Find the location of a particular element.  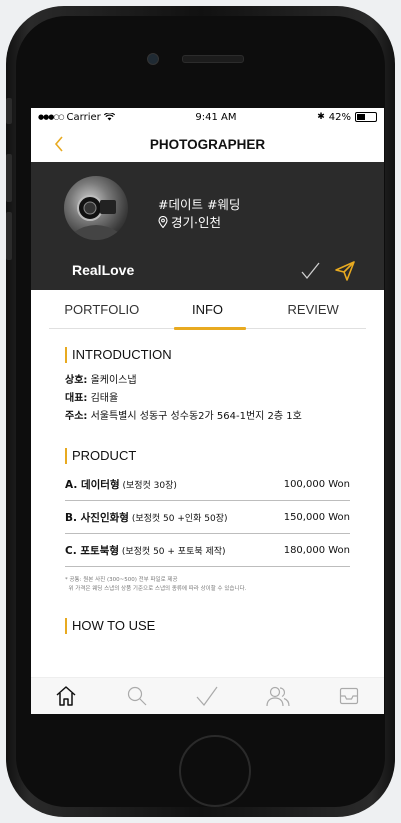

paper-plane-icon is located at coordinates (345, 271).